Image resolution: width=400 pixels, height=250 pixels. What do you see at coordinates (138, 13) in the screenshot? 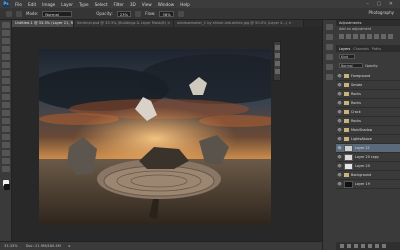
I see `pressure-opacity-icon` at bounding box center [138, 13].